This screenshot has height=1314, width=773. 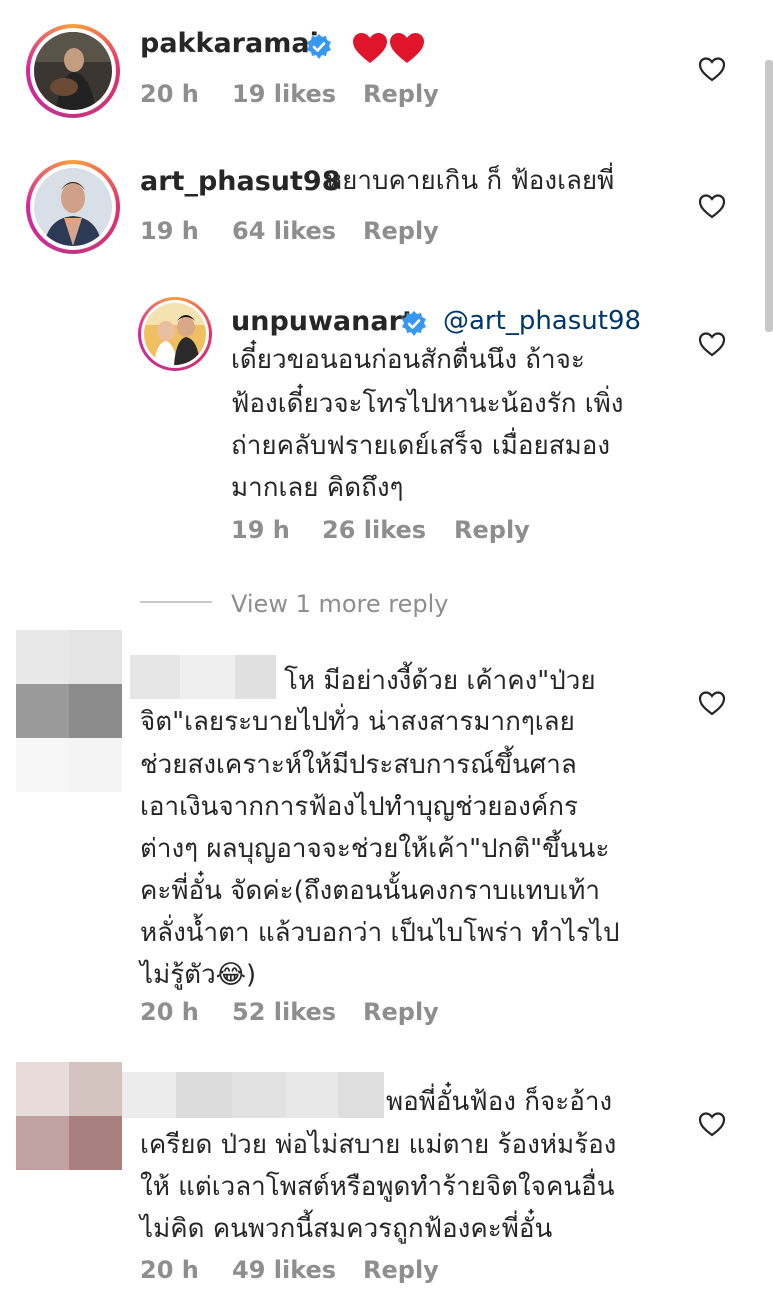 What do you see at coordinates (499, 1102) in the screenshot?
I see `comment-text-line: พอพี่อั๋นฟ้อง ก็จะอ้าง` at bounding box center [499, 1102].